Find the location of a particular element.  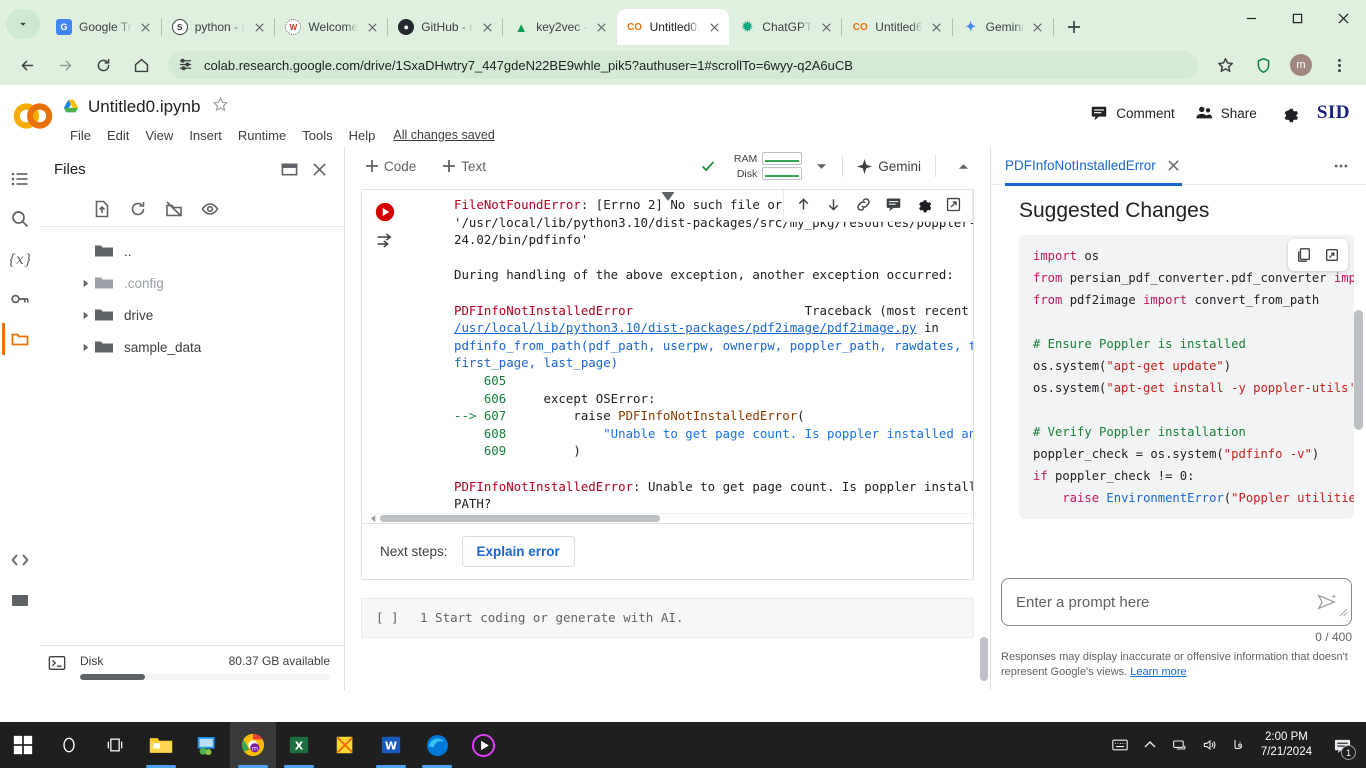

browser-tab-google-translate: G Google Tr is located at coordinates (103, 27).